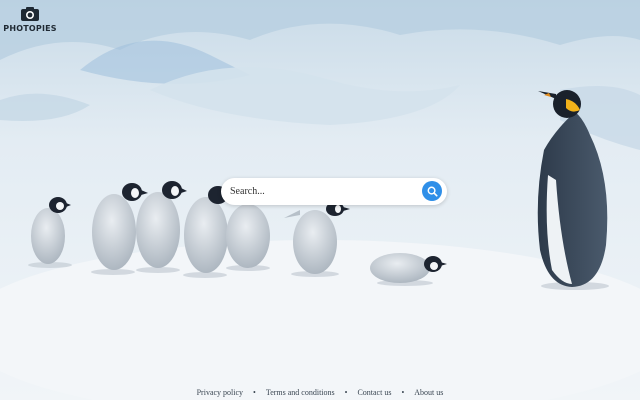 This screenshot has height=400, width=640. Describe the element at coordinates (30, 22) in the screenshot. I see `logo: PHOTOPIES` at that location.